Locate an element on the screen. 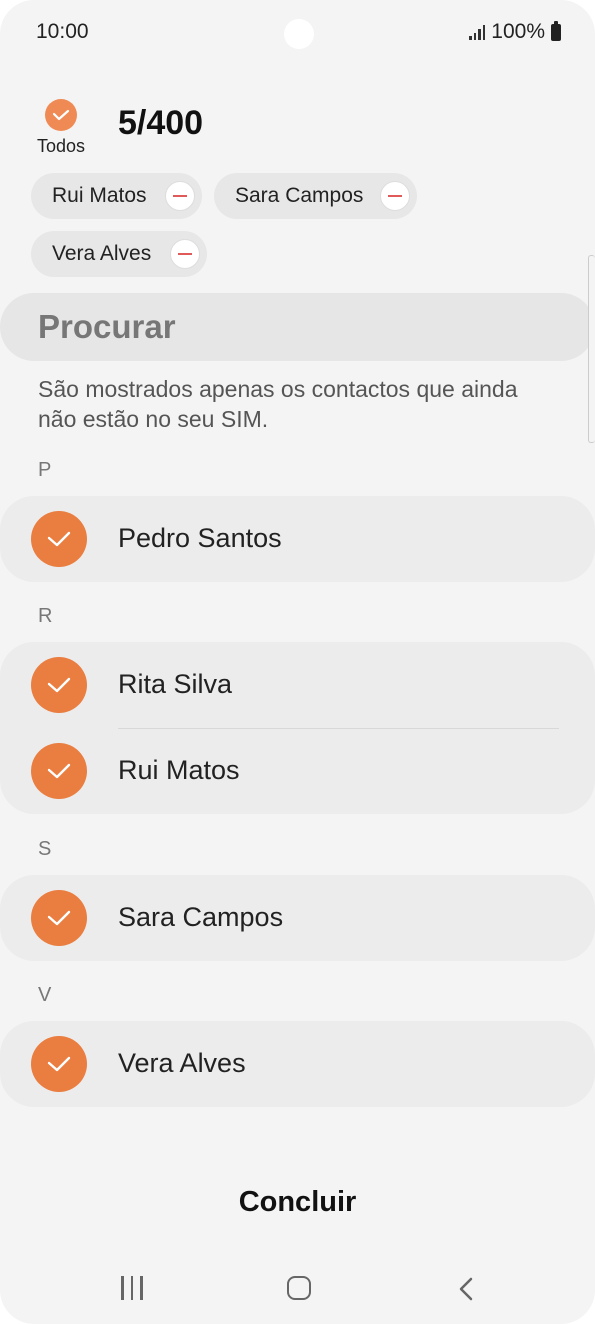 The width and height of the screenshot is (595, 1324). signal-icon is located at coordinates (477, 32).